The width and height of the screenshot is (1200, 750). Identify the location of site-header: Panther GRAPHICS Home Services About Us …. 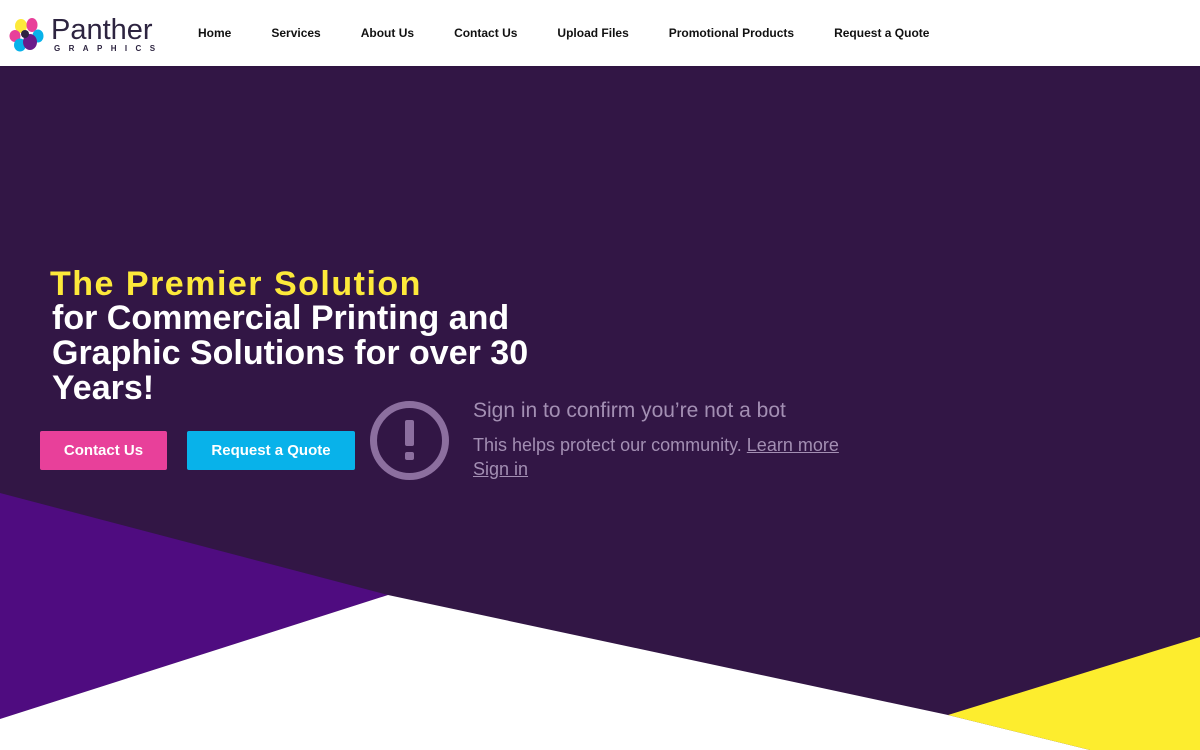
(600, 33).